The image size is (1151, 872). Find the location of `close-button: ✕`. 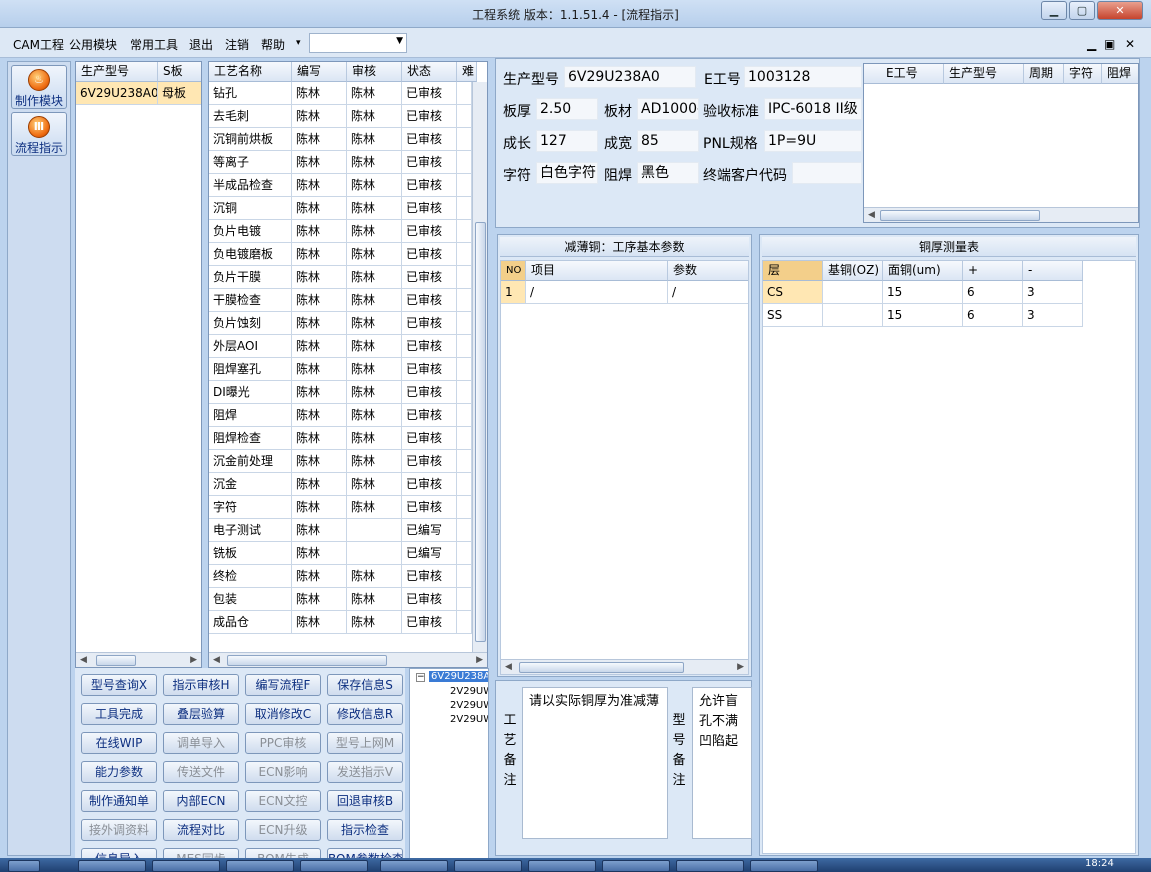

close-button: ✕ is located at coordinates (1120, 10).